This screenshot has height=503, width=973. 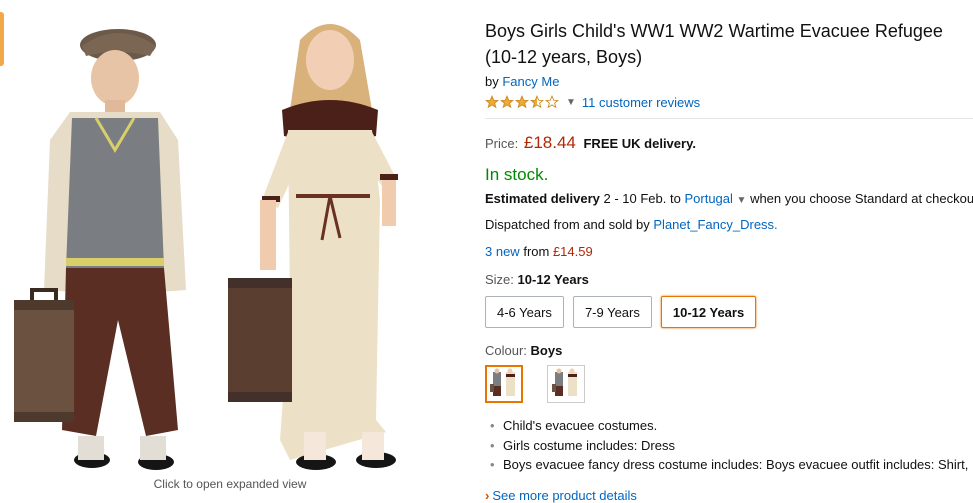 I want to click on colour-swatch-boys, so click(x=504, y=384).